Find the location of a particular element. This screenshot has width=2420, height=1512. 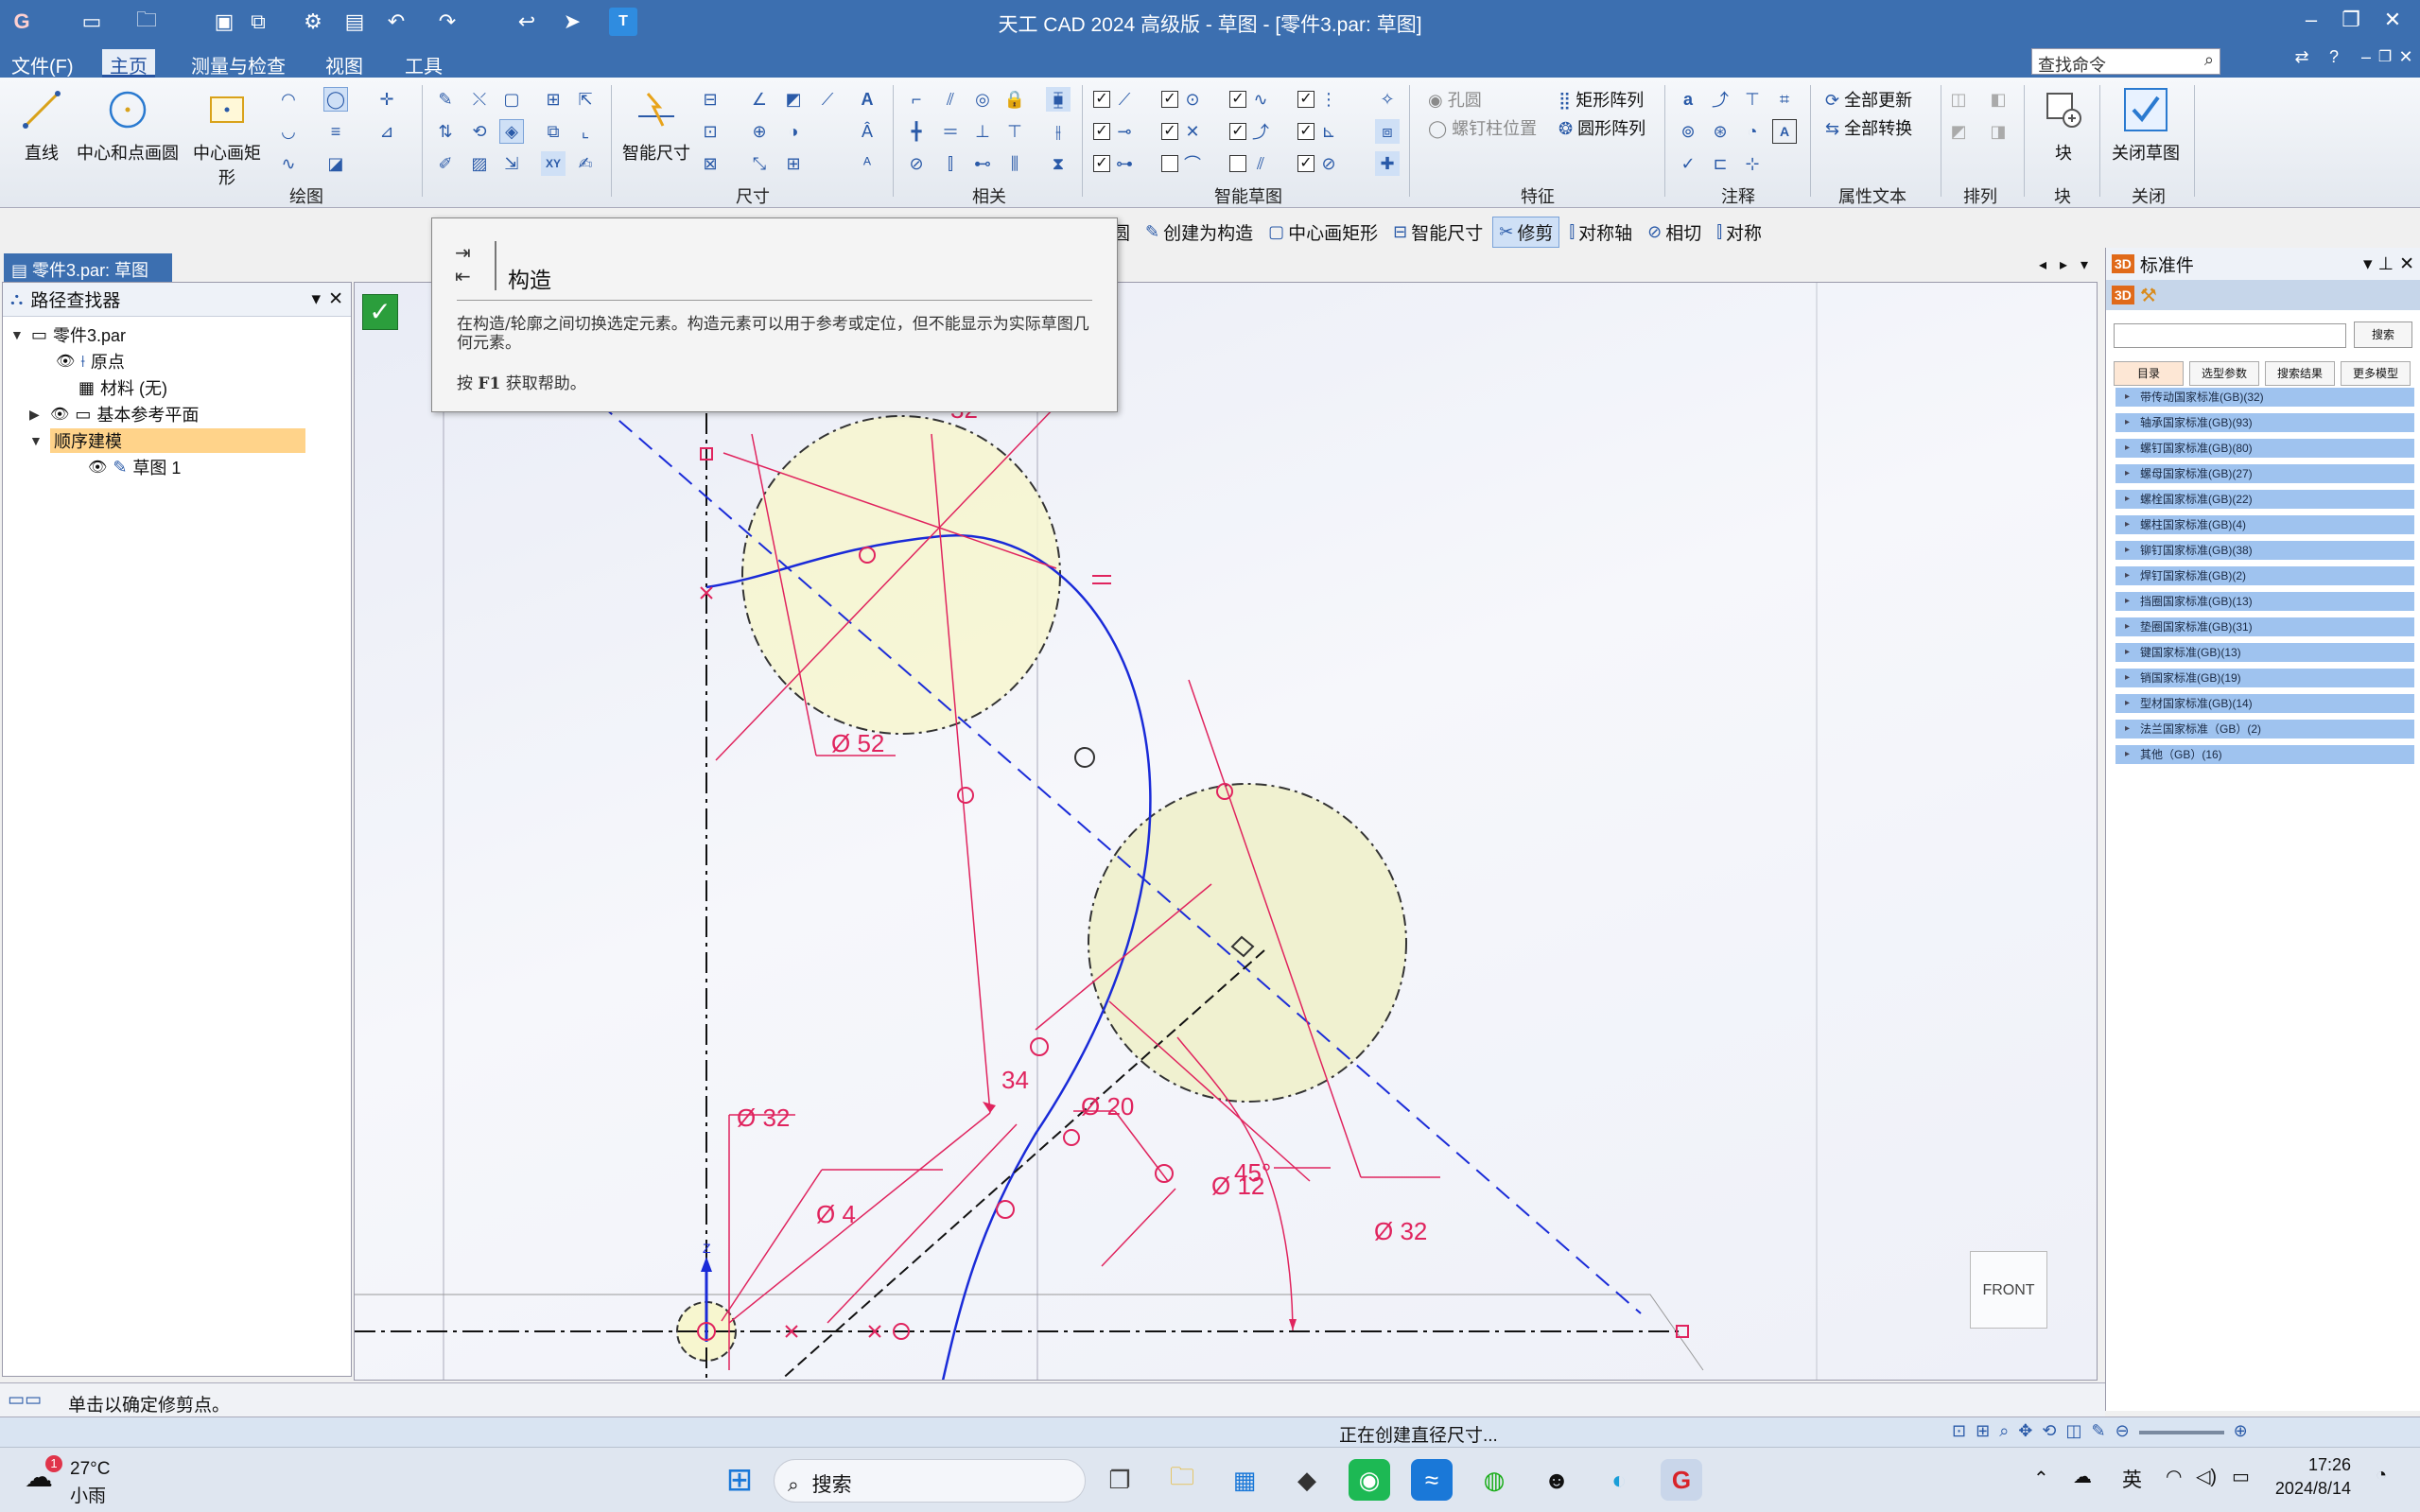

tree-item-part: ▼ ▭ 零件3.par is located at coordinates (68, 334).